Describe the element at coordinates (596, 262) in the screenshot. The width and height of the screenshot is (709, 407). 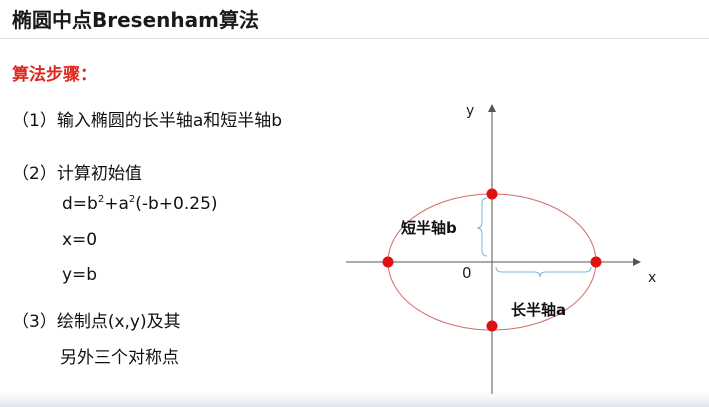
I see `vertex-right-point` at that location.